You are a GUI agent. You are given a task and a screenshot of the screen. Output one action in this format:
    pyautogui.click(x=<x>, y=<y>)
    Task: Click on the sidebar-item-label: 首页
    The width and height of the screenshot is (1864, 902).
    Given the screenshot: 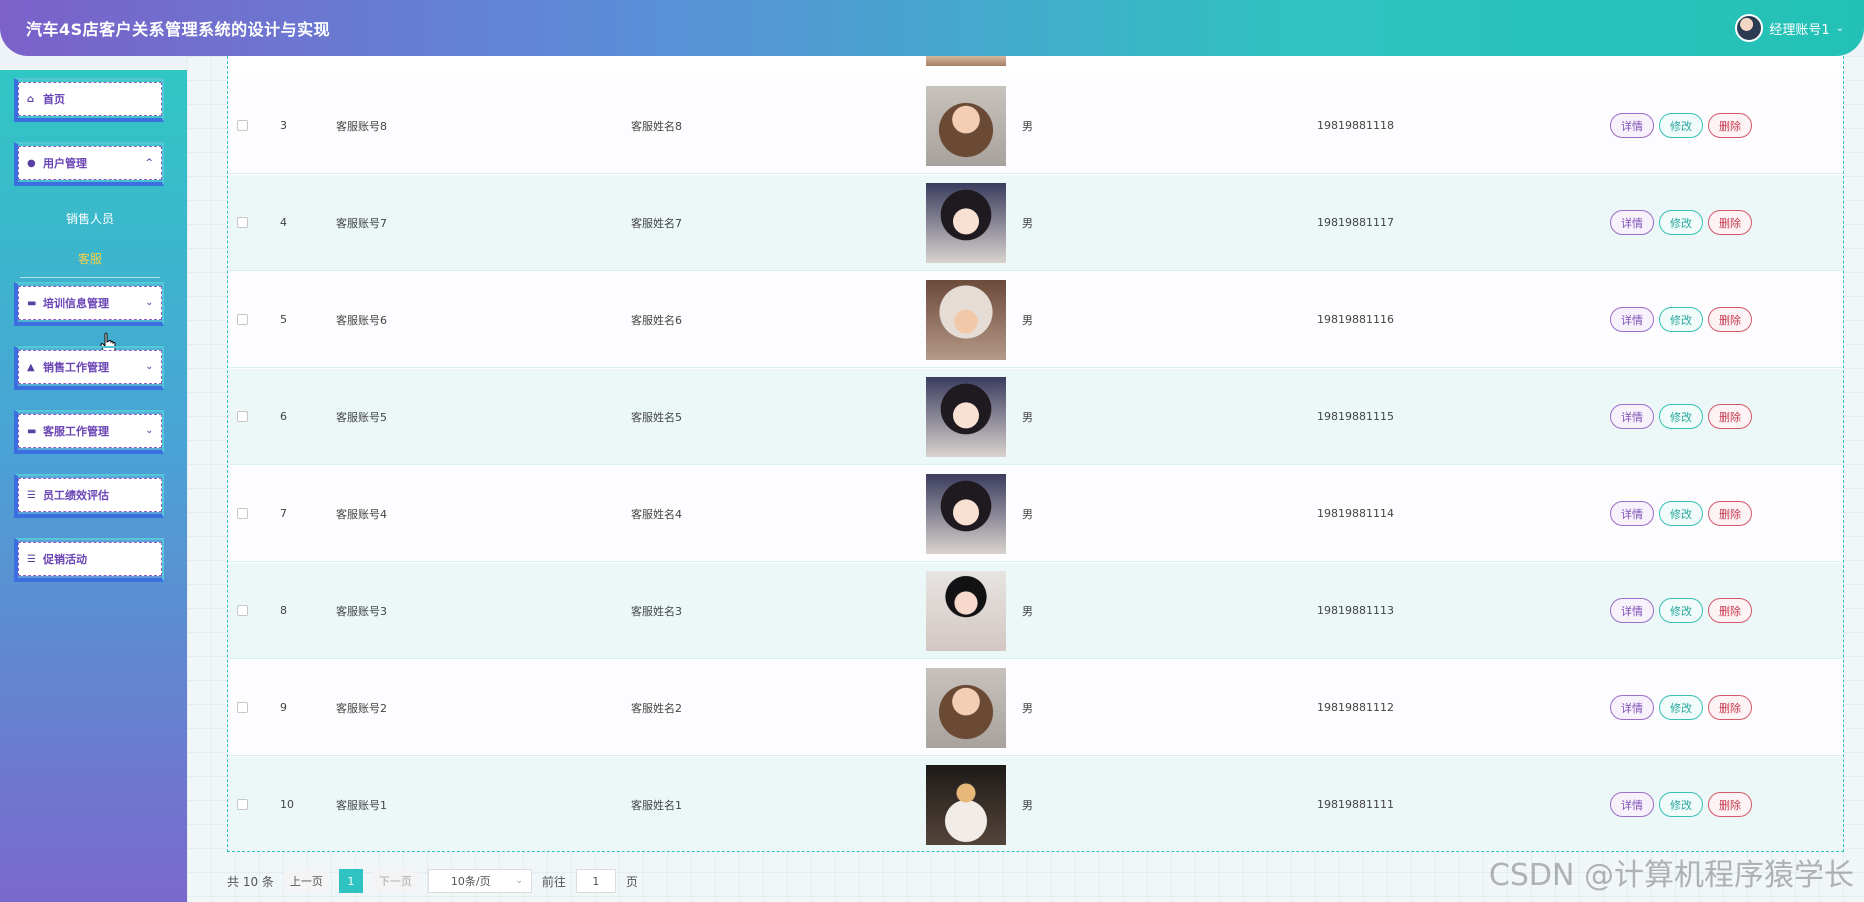 What is the action you would take?
    pyautogui.click(x=54, y=99)
    